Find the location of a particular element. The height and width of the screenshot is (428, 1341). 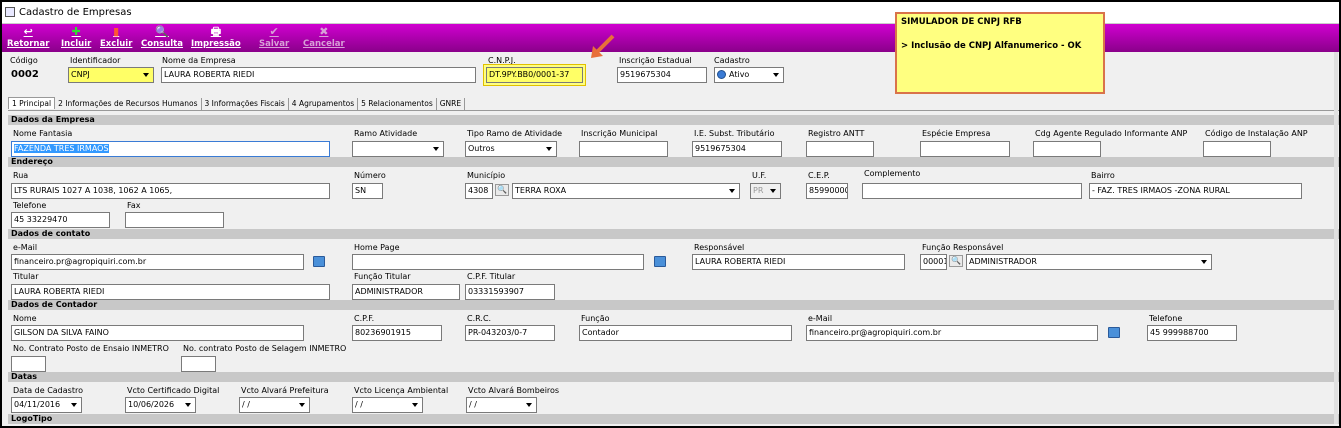

homepage-label: Home Page is located at coordinates (377, 247).